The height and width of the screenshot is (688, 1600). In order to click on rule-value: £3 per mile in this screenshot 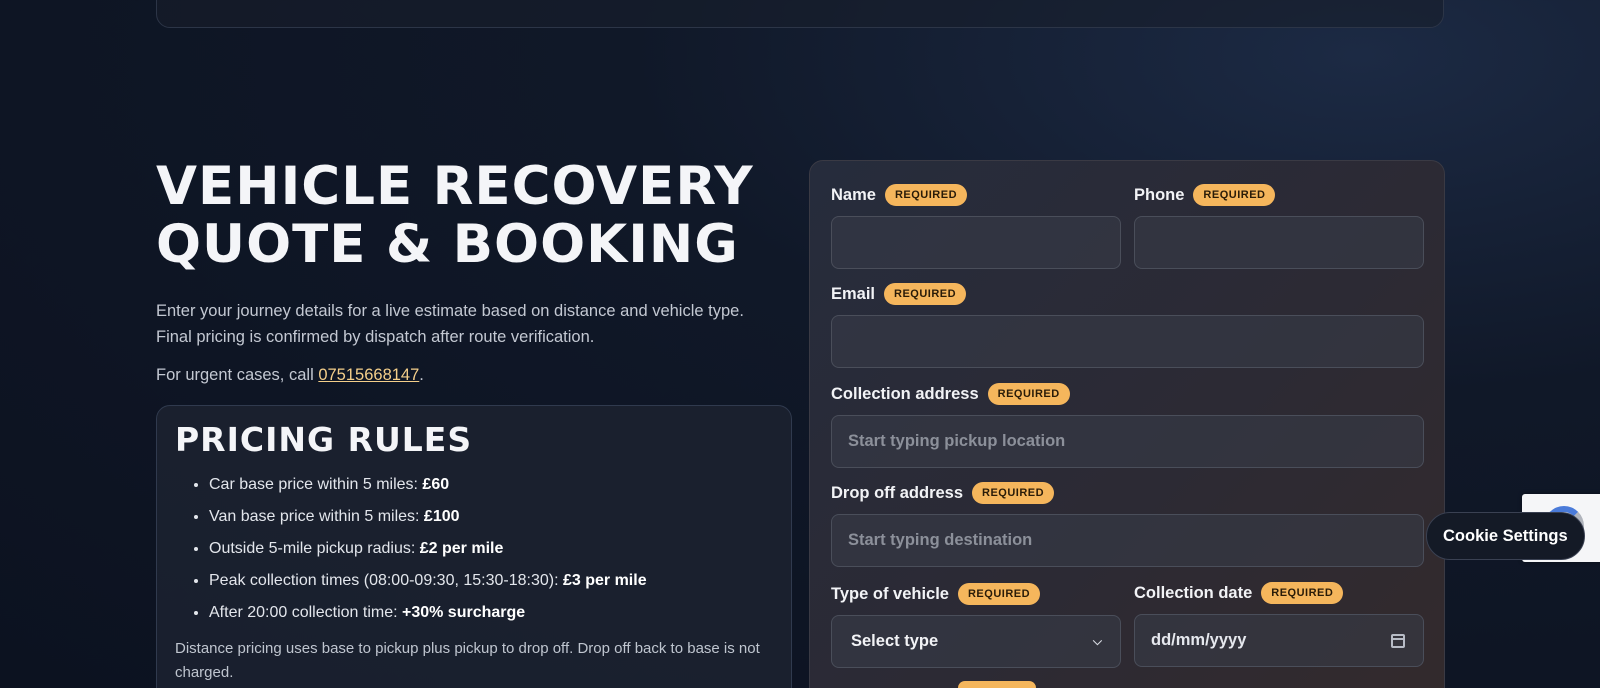, I will do `click(604, 580)`.